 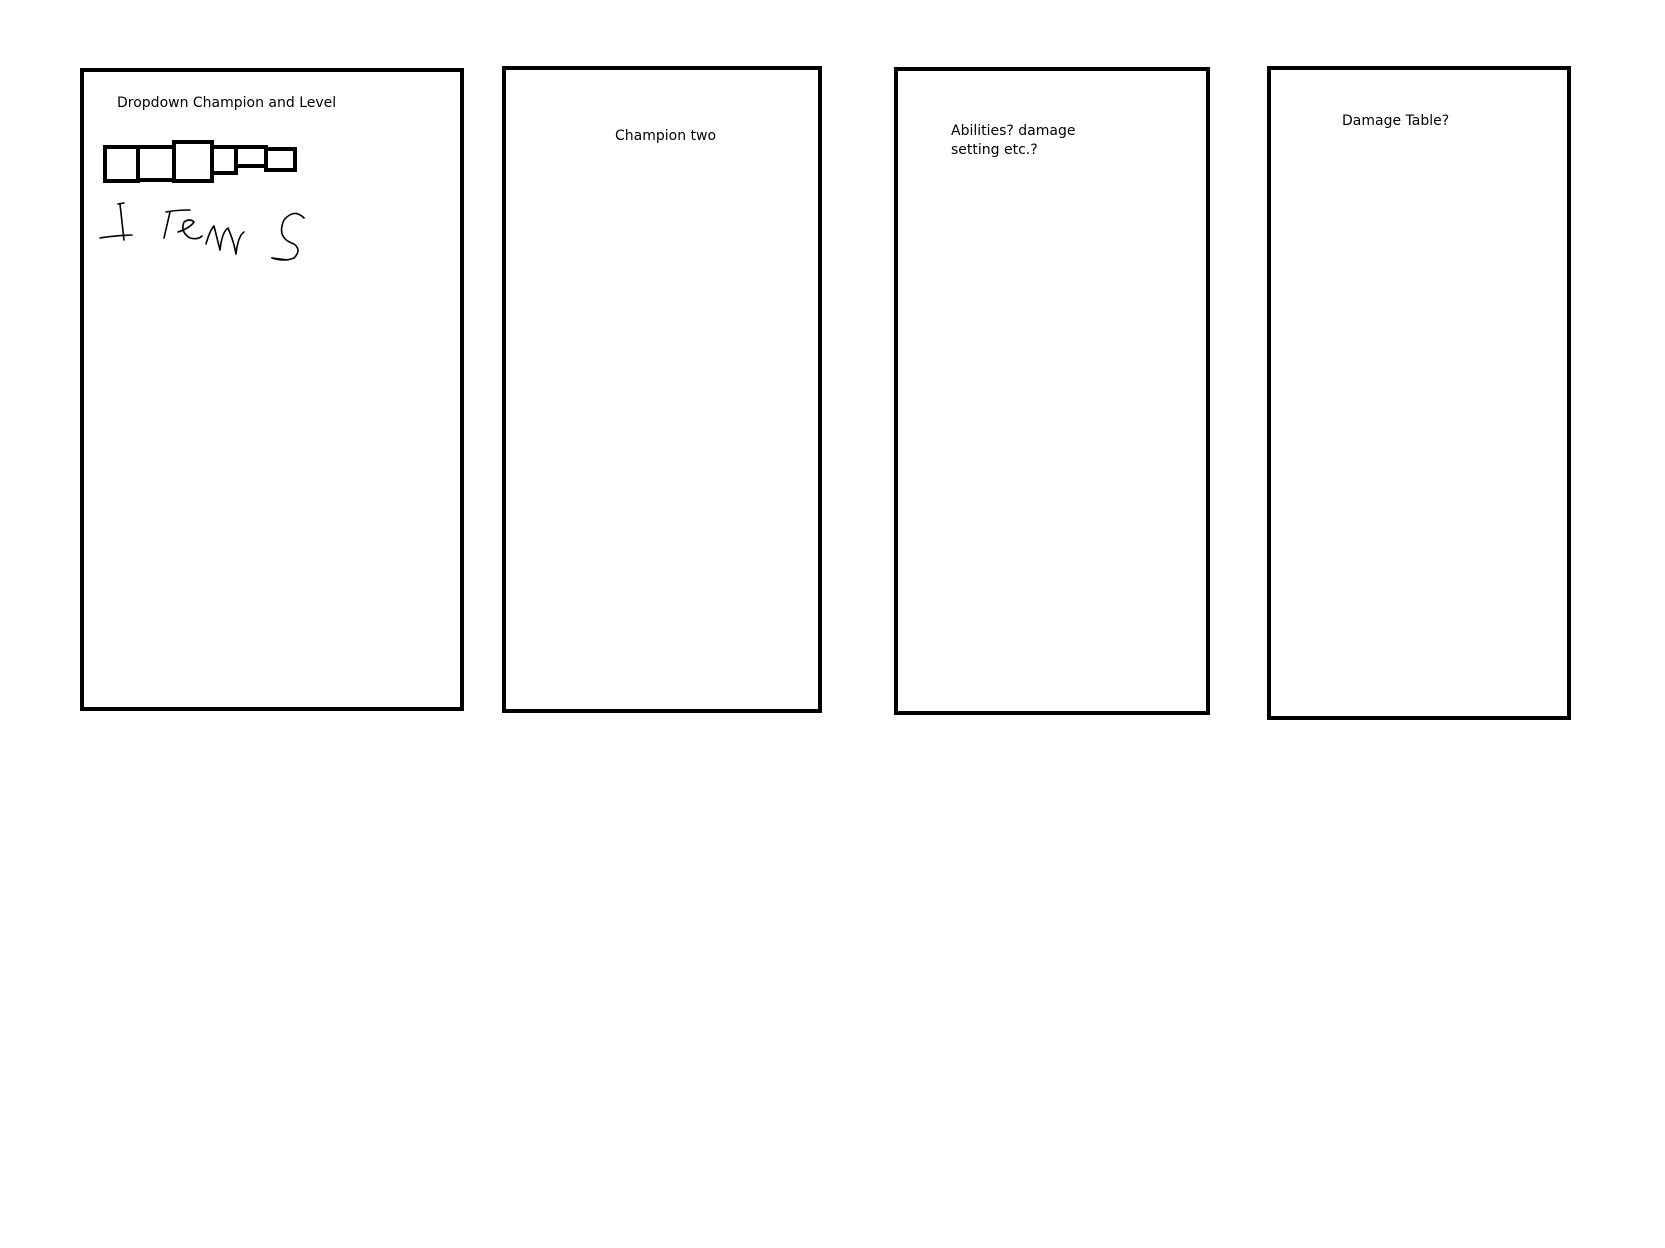 What do you see at coordinates (662, 389) in the screenshot?
I see `champion-two-panel` at bounding box center [662, 389].